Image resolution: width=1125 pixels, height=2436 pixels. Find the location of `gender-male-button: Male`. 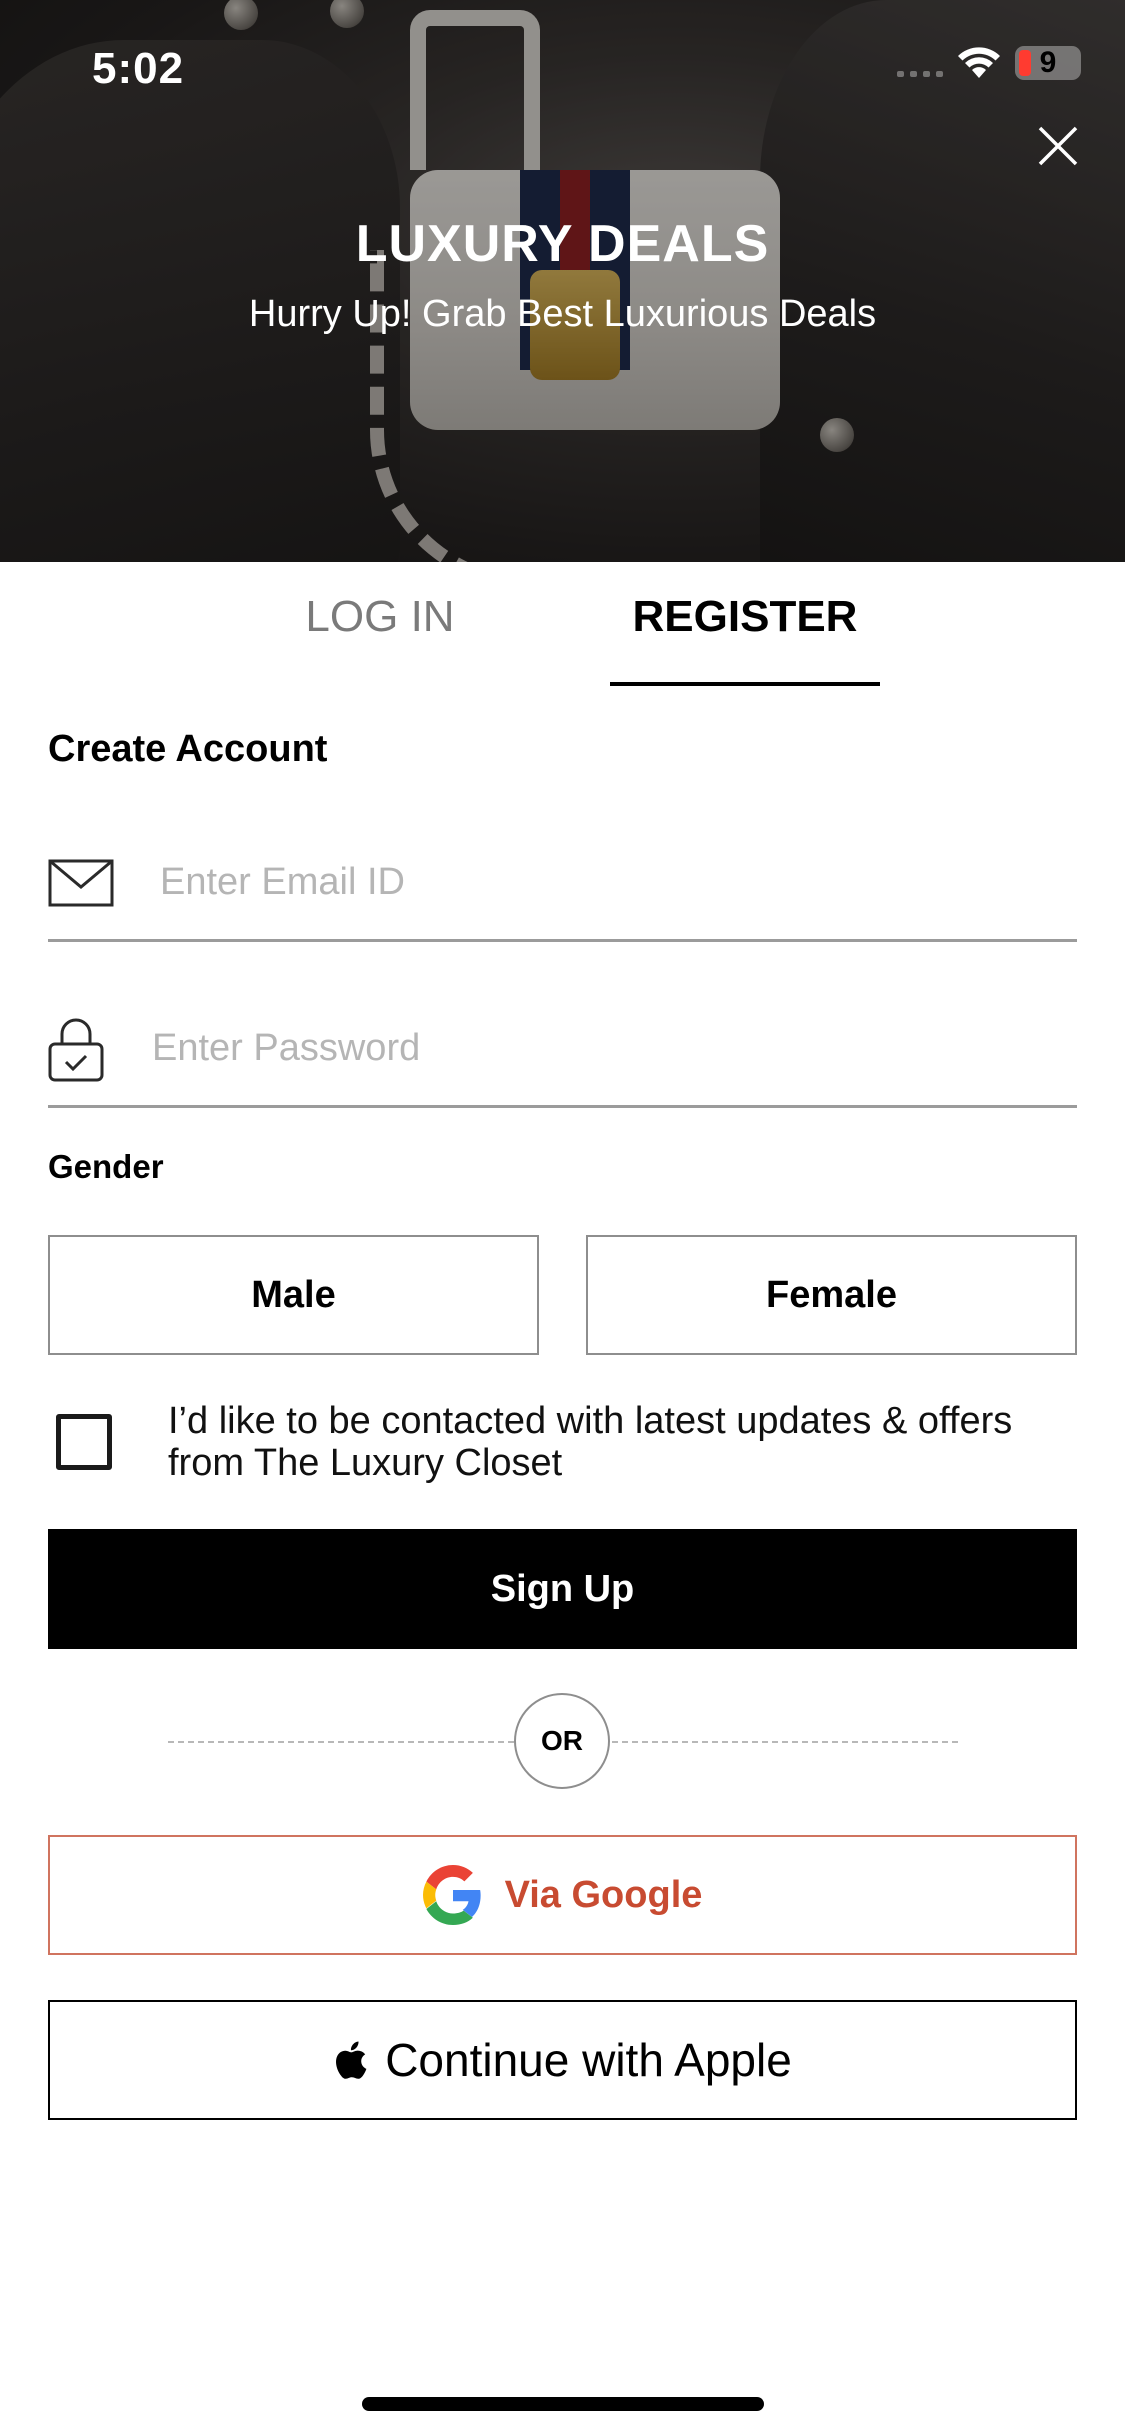

gender-male-button: Male is located at coordinates (293, 1295).